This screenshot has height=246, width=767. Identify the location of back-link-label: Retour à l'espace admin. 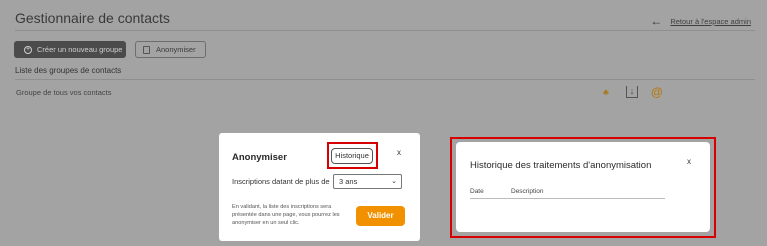
(710, 21).